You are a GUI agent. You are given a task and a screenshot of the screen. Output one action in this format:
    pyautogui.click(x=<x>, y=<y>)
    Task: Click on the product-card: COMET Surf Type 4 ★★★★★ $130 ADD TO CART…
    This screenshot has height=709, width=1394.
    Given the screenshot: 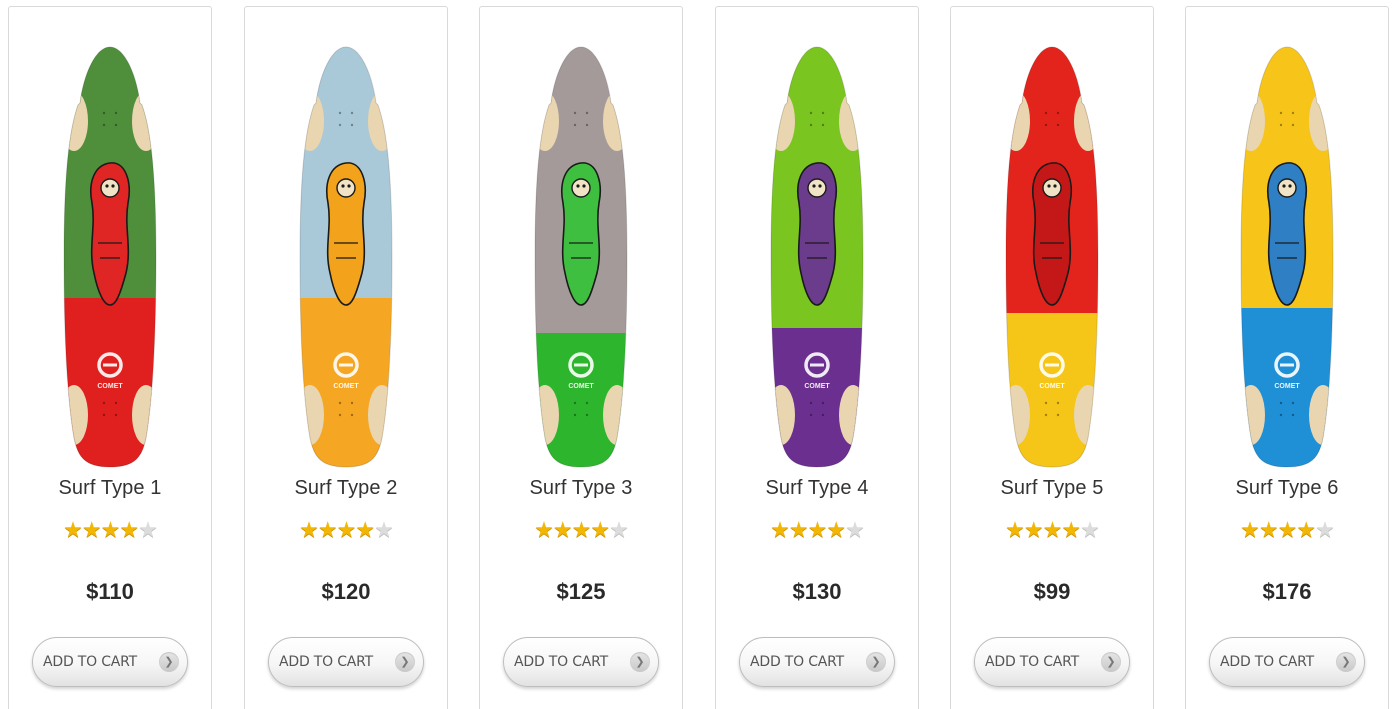 What is the action you would take?
    pyautogui.click(x=817, y=357)
    